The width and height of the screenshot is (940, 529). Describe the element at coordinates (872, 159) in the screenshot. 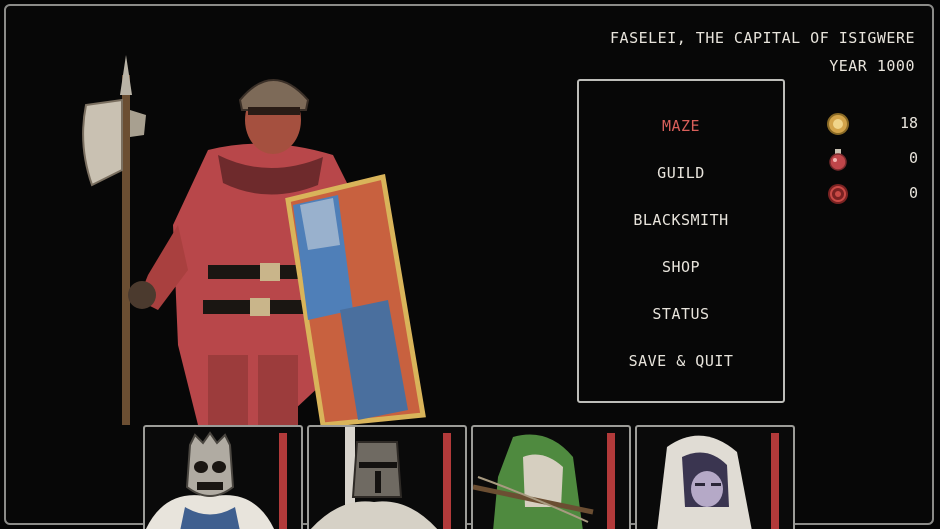

I see `resource-potion: 0` at that location.